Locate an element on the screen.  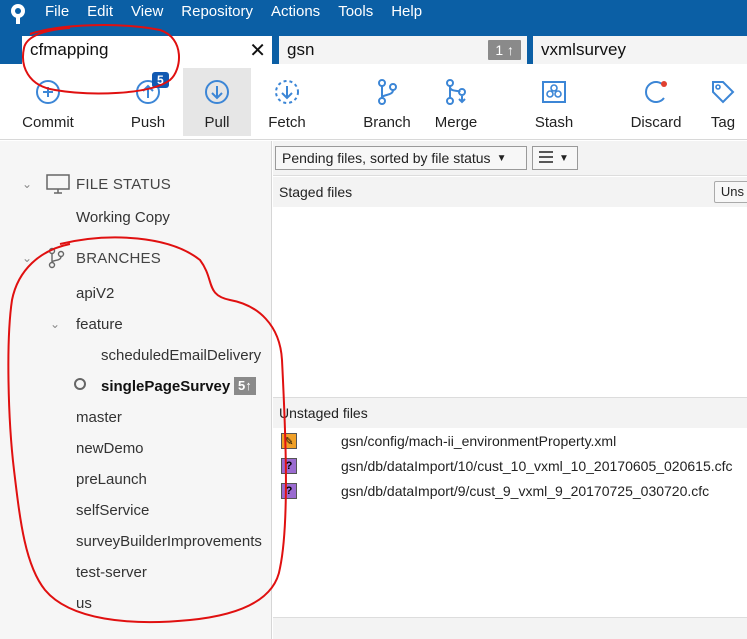
branch-item: preLaunch is located at coordinates (111, 479).